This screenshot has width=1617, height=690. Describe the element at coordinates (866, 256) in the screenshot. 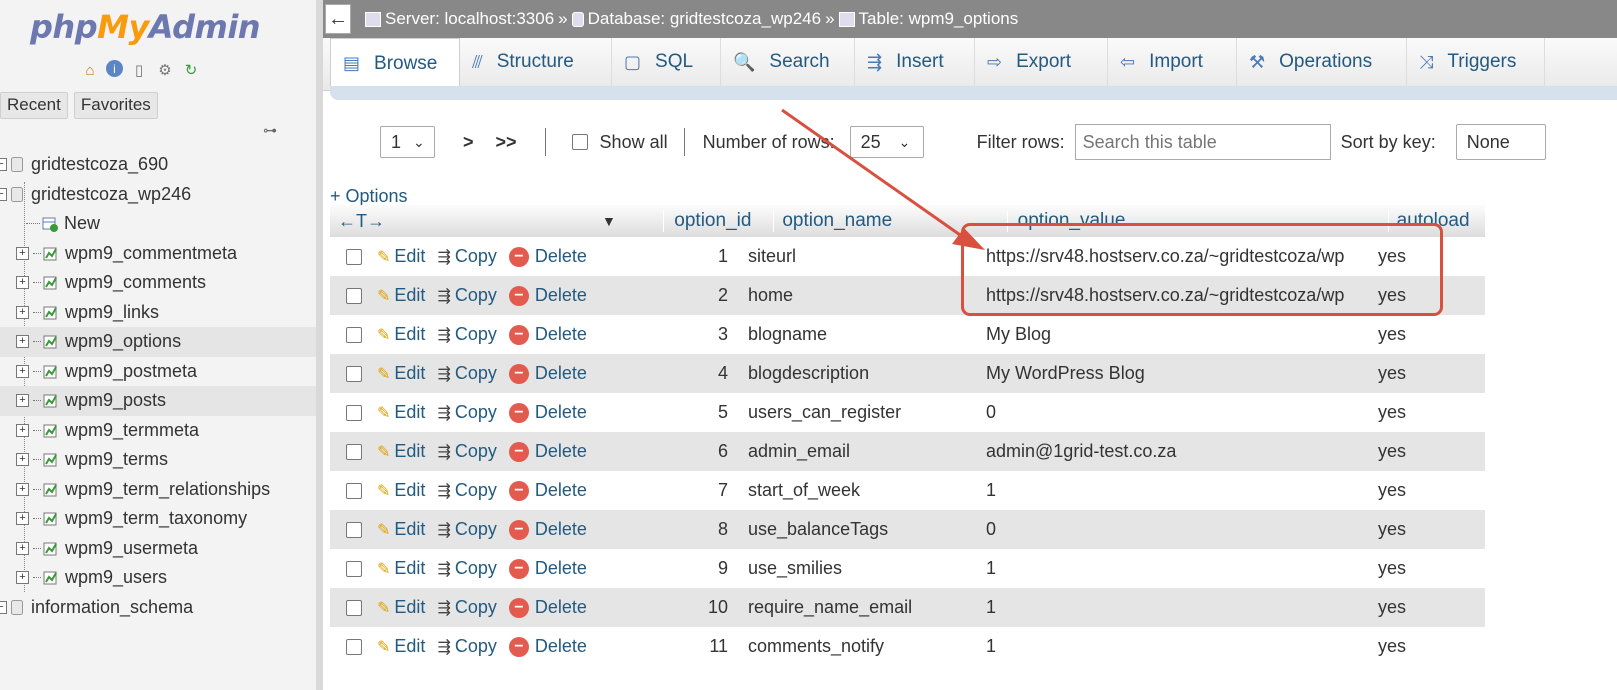

I see `cell-option-name: siteurl` at that location.